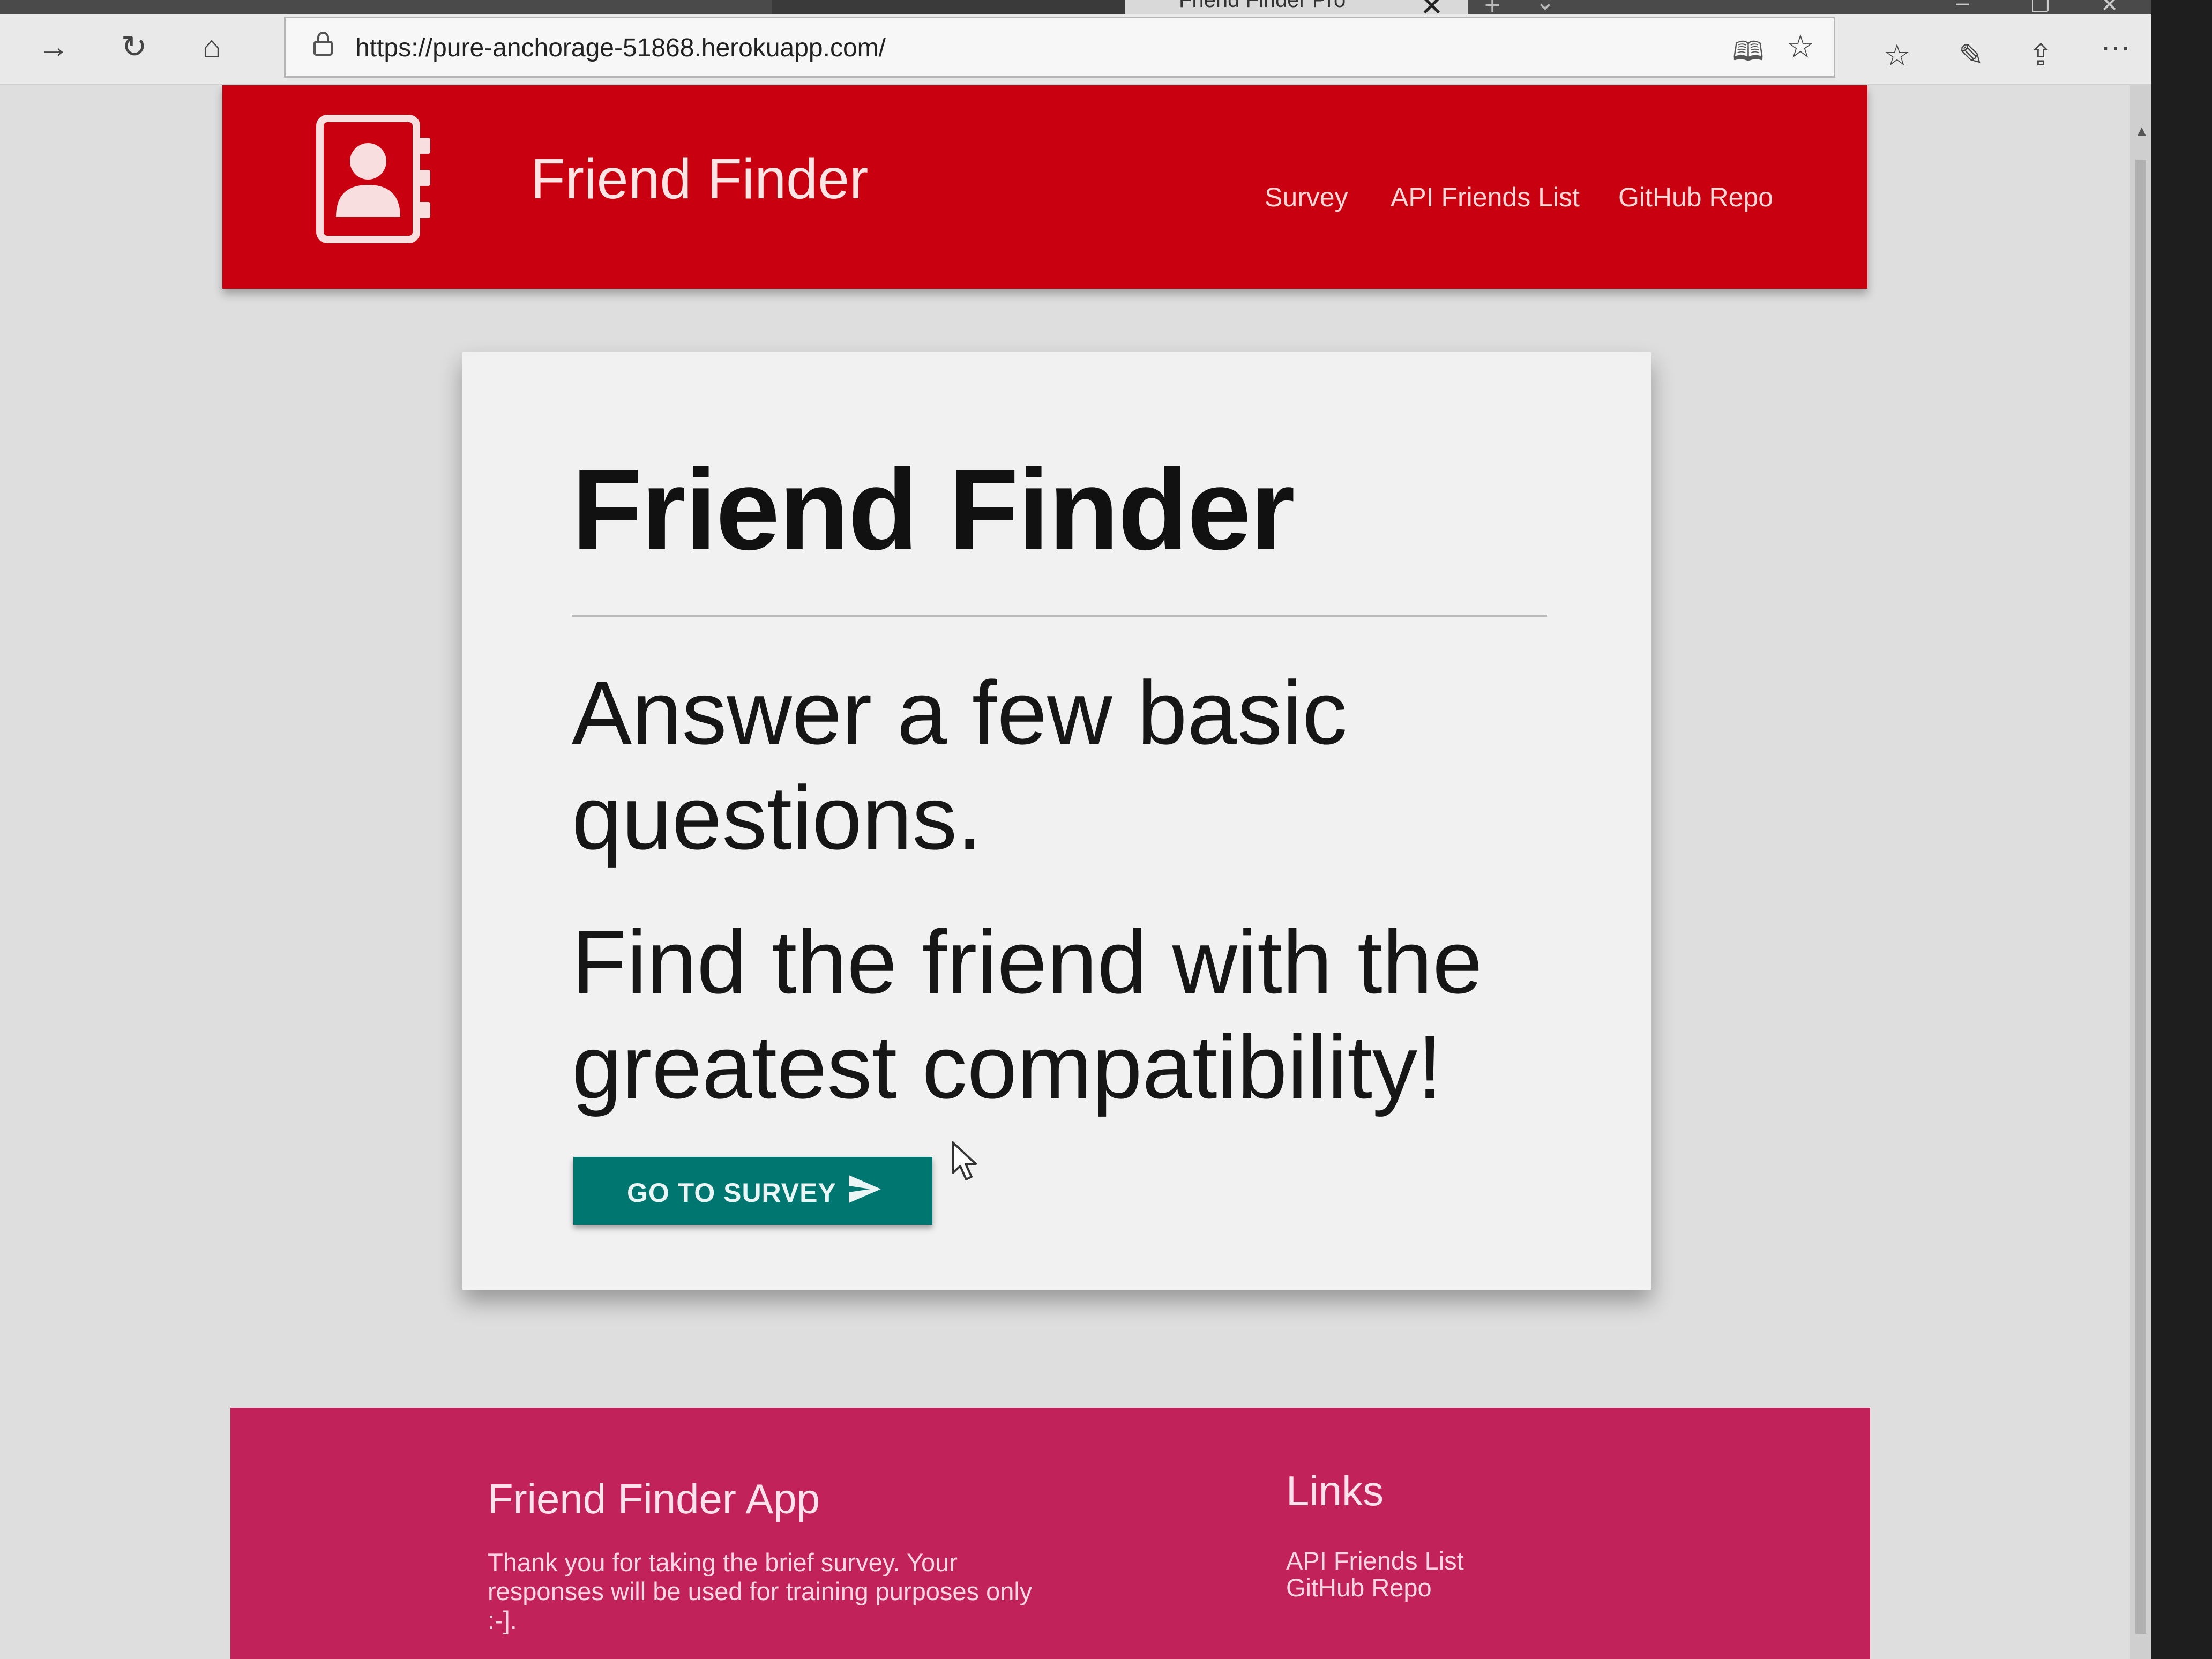 The image size is (2212, 1659). What do you see at coordinates (1059, 616) in the screenshot?
I see `hero-divider` at bounding box center [1059, 616].